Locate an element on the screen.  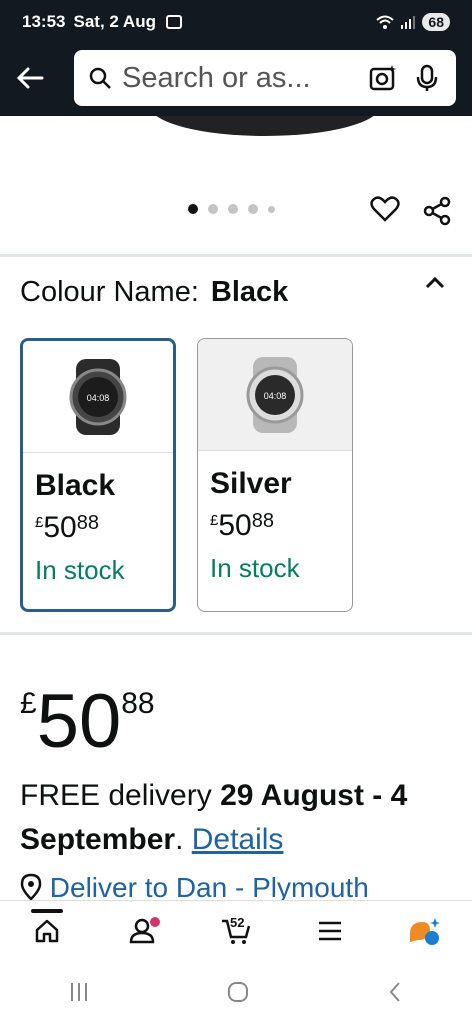
product-image-carousel is located at coordinates (236, 185).